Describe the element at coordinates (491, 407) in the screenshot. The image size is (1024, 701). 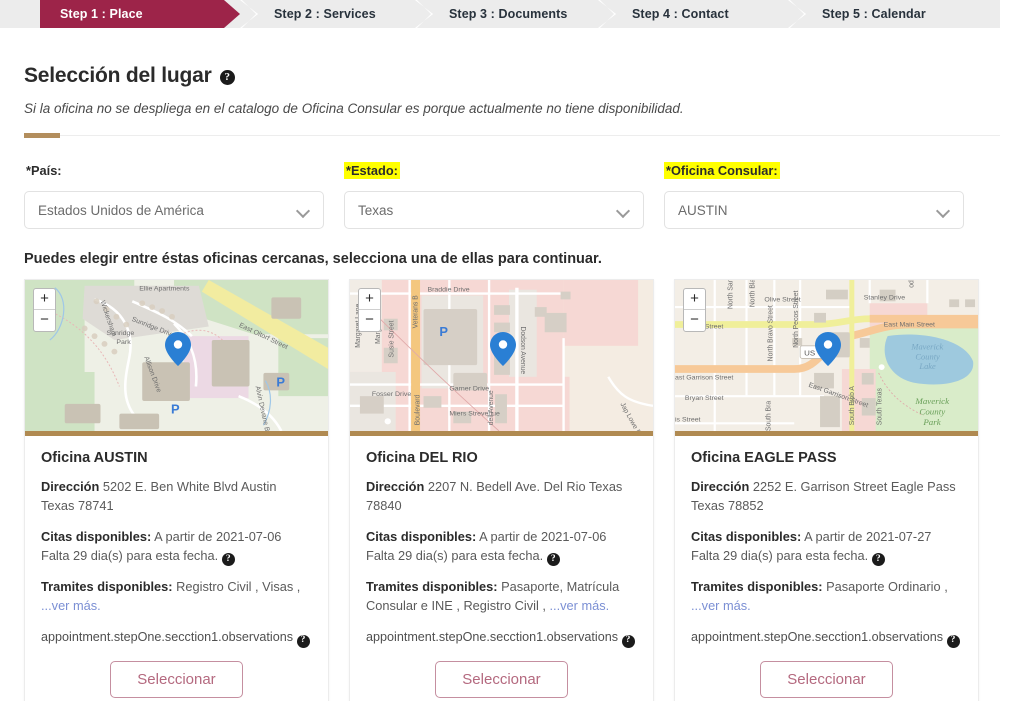
I see `svg-text: dell Avenue` at that location.